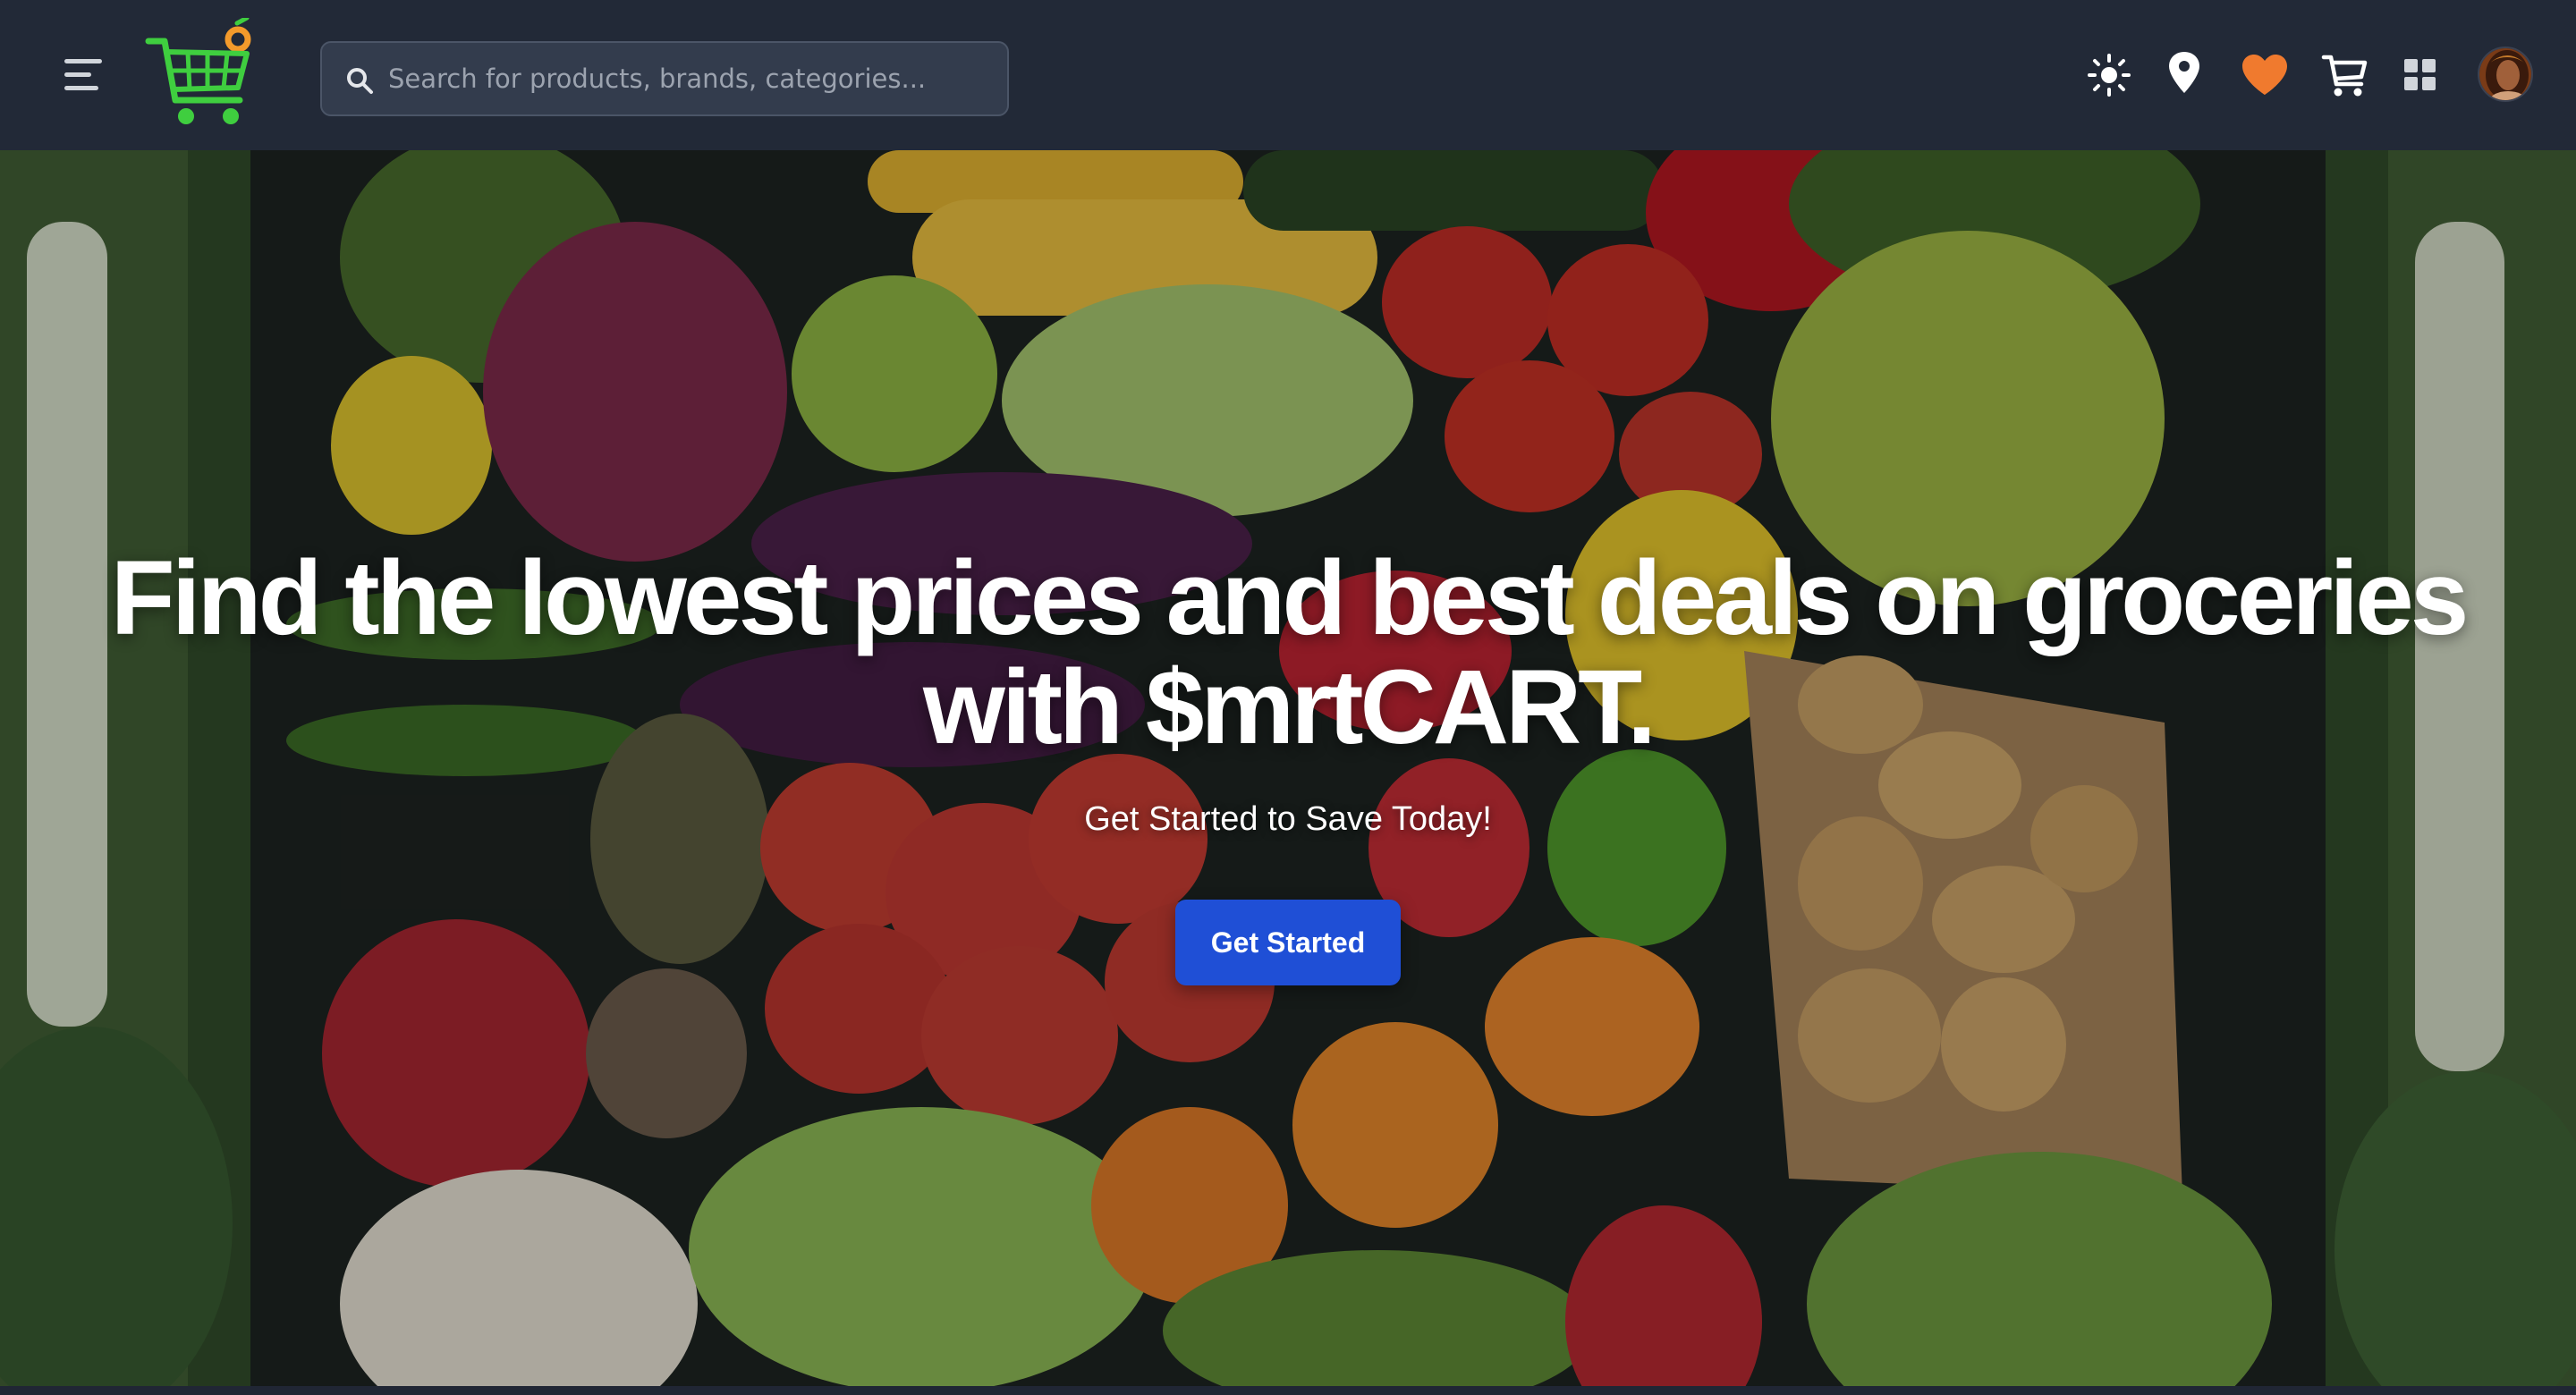 This screenshot has height=1395, width=2576. I want to click on search-icon, so click(359, 80).